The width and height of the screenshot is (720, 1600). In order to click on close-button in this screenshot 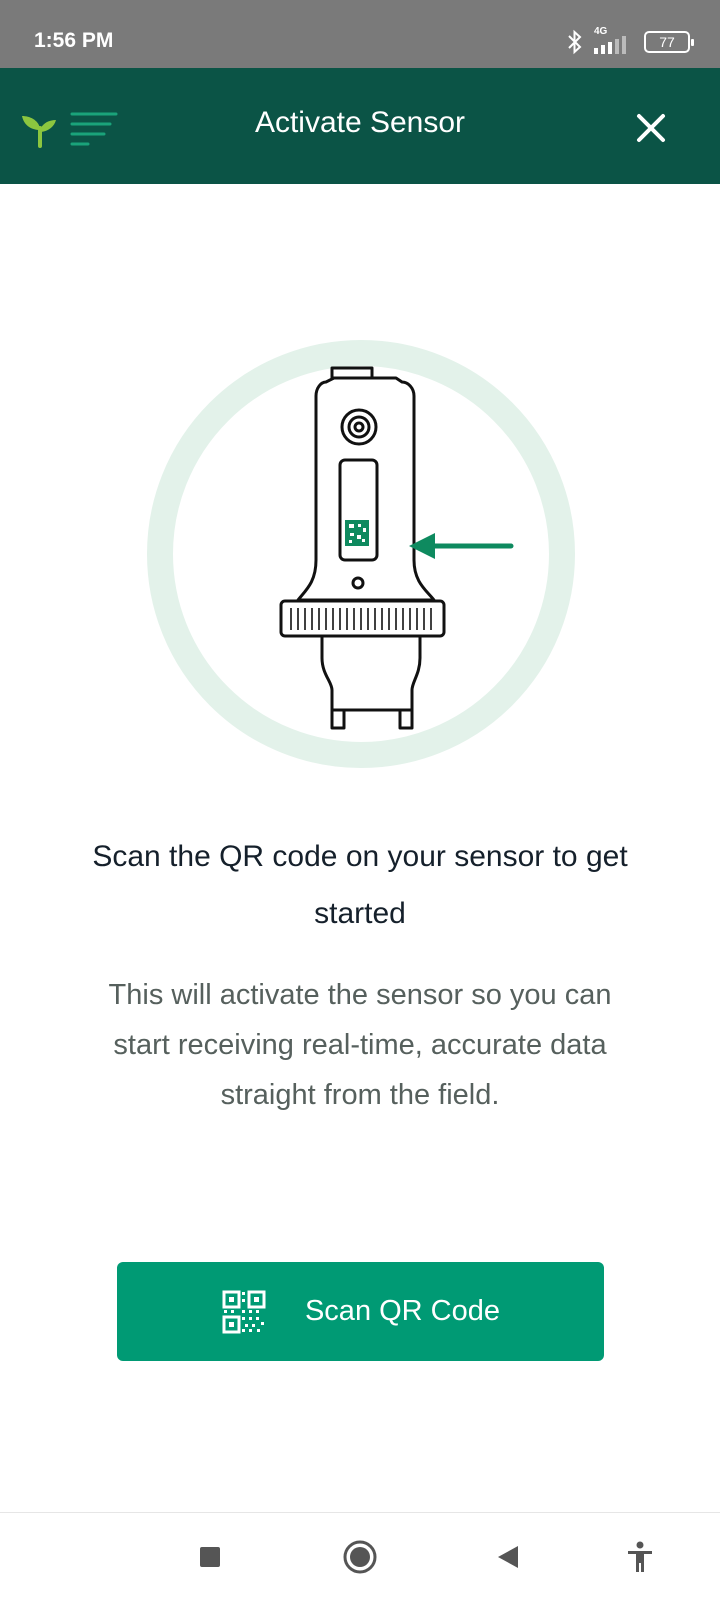, I will do `click(651, 128)`.